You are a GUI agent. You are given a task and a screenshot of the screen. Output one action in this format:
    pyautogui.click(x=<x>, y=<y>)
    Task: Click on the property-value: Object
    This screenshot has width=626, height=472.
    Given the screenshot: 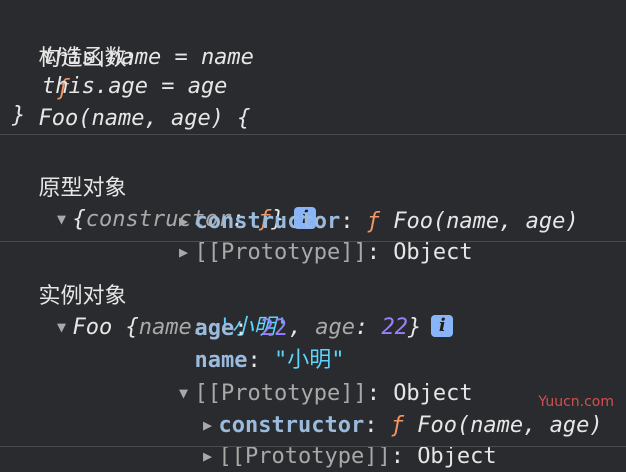 What is the action you would take?
    pyautogui.click(x=457, y=456)
    